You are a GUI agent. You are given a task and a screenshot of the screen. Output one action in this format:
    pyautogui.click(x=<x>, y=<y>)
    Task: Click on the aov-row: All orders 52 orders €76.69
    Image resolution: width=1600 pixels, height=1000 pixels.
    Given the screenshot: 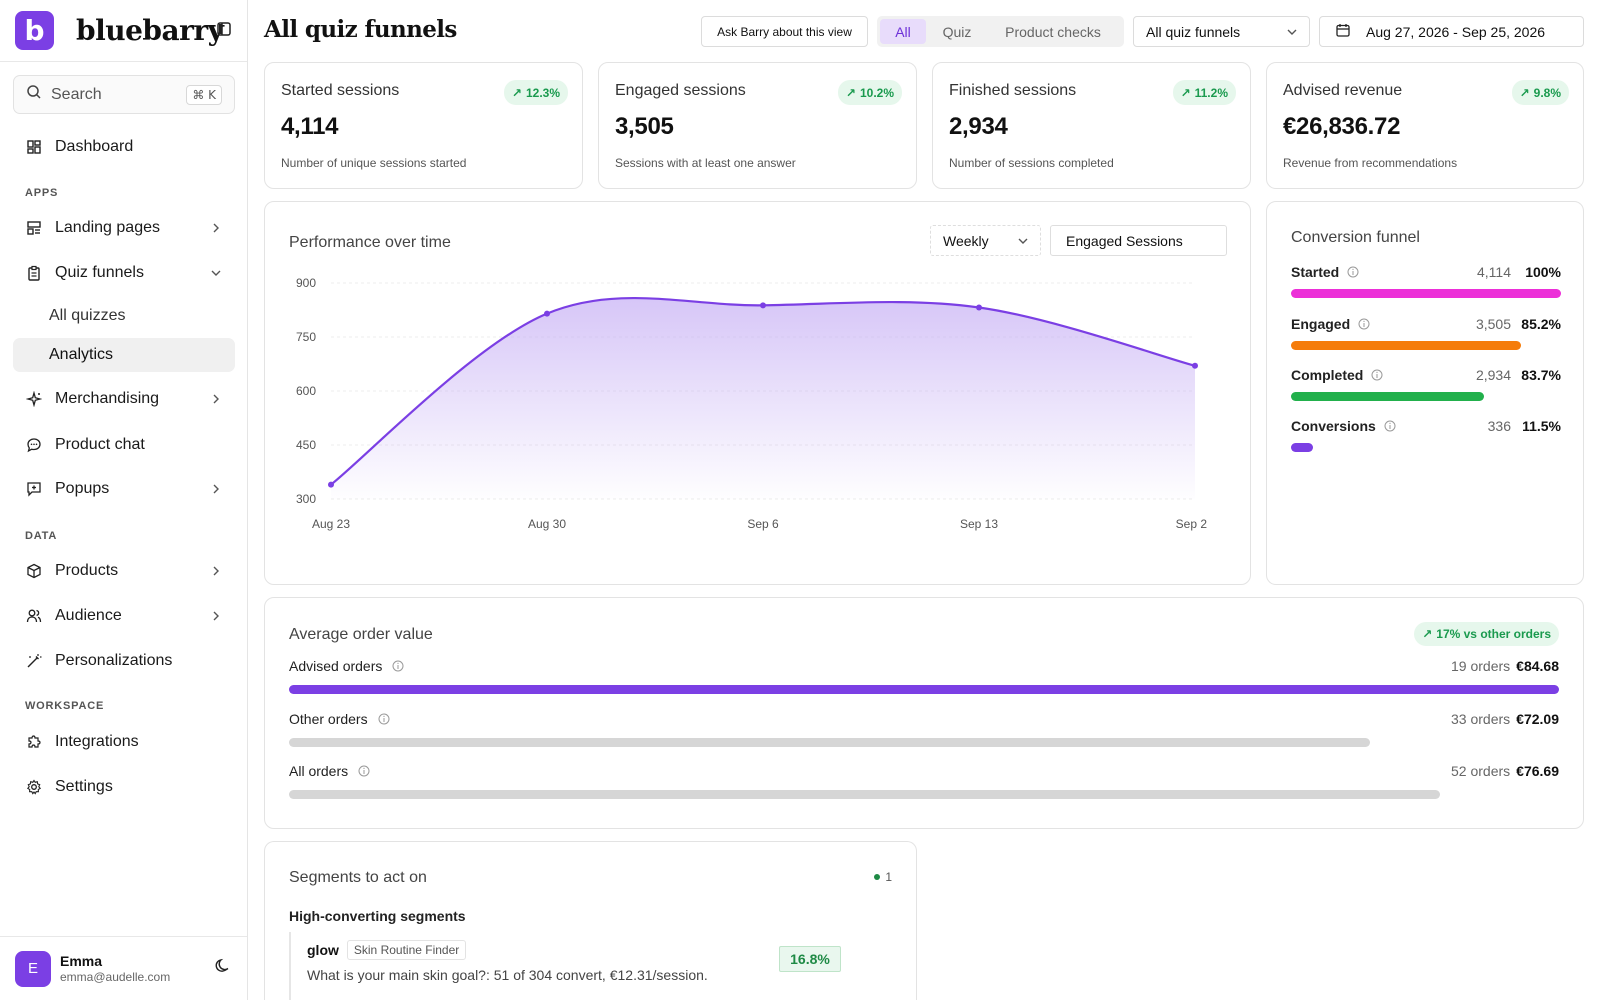 What is the action you would take?
    pyautogui.click(x=924, y=781)
    